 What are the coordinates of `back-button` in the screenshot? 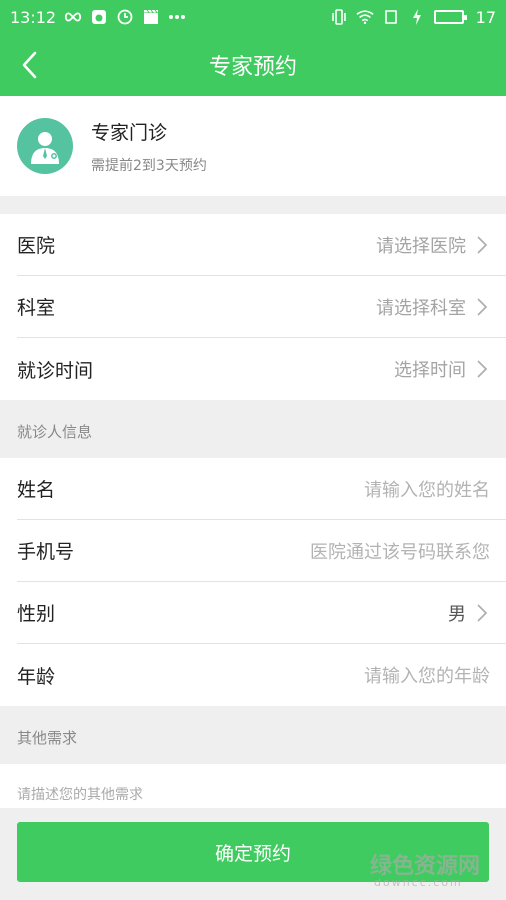 It's located at (29, 65).